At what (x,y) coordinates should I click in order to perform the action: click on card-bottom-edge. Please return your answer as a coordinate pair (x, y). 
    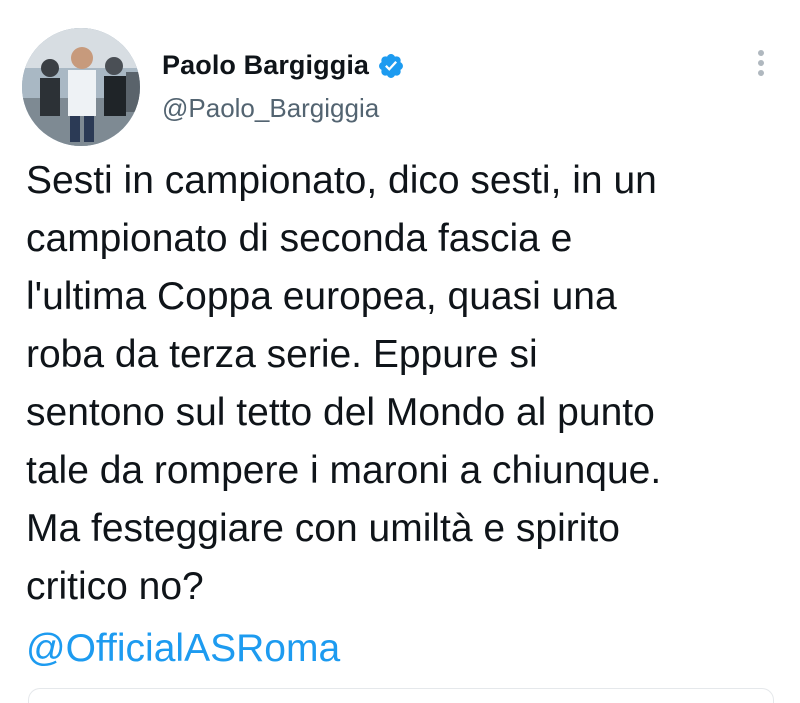
    Looking at the image, I should click on (401, 695).